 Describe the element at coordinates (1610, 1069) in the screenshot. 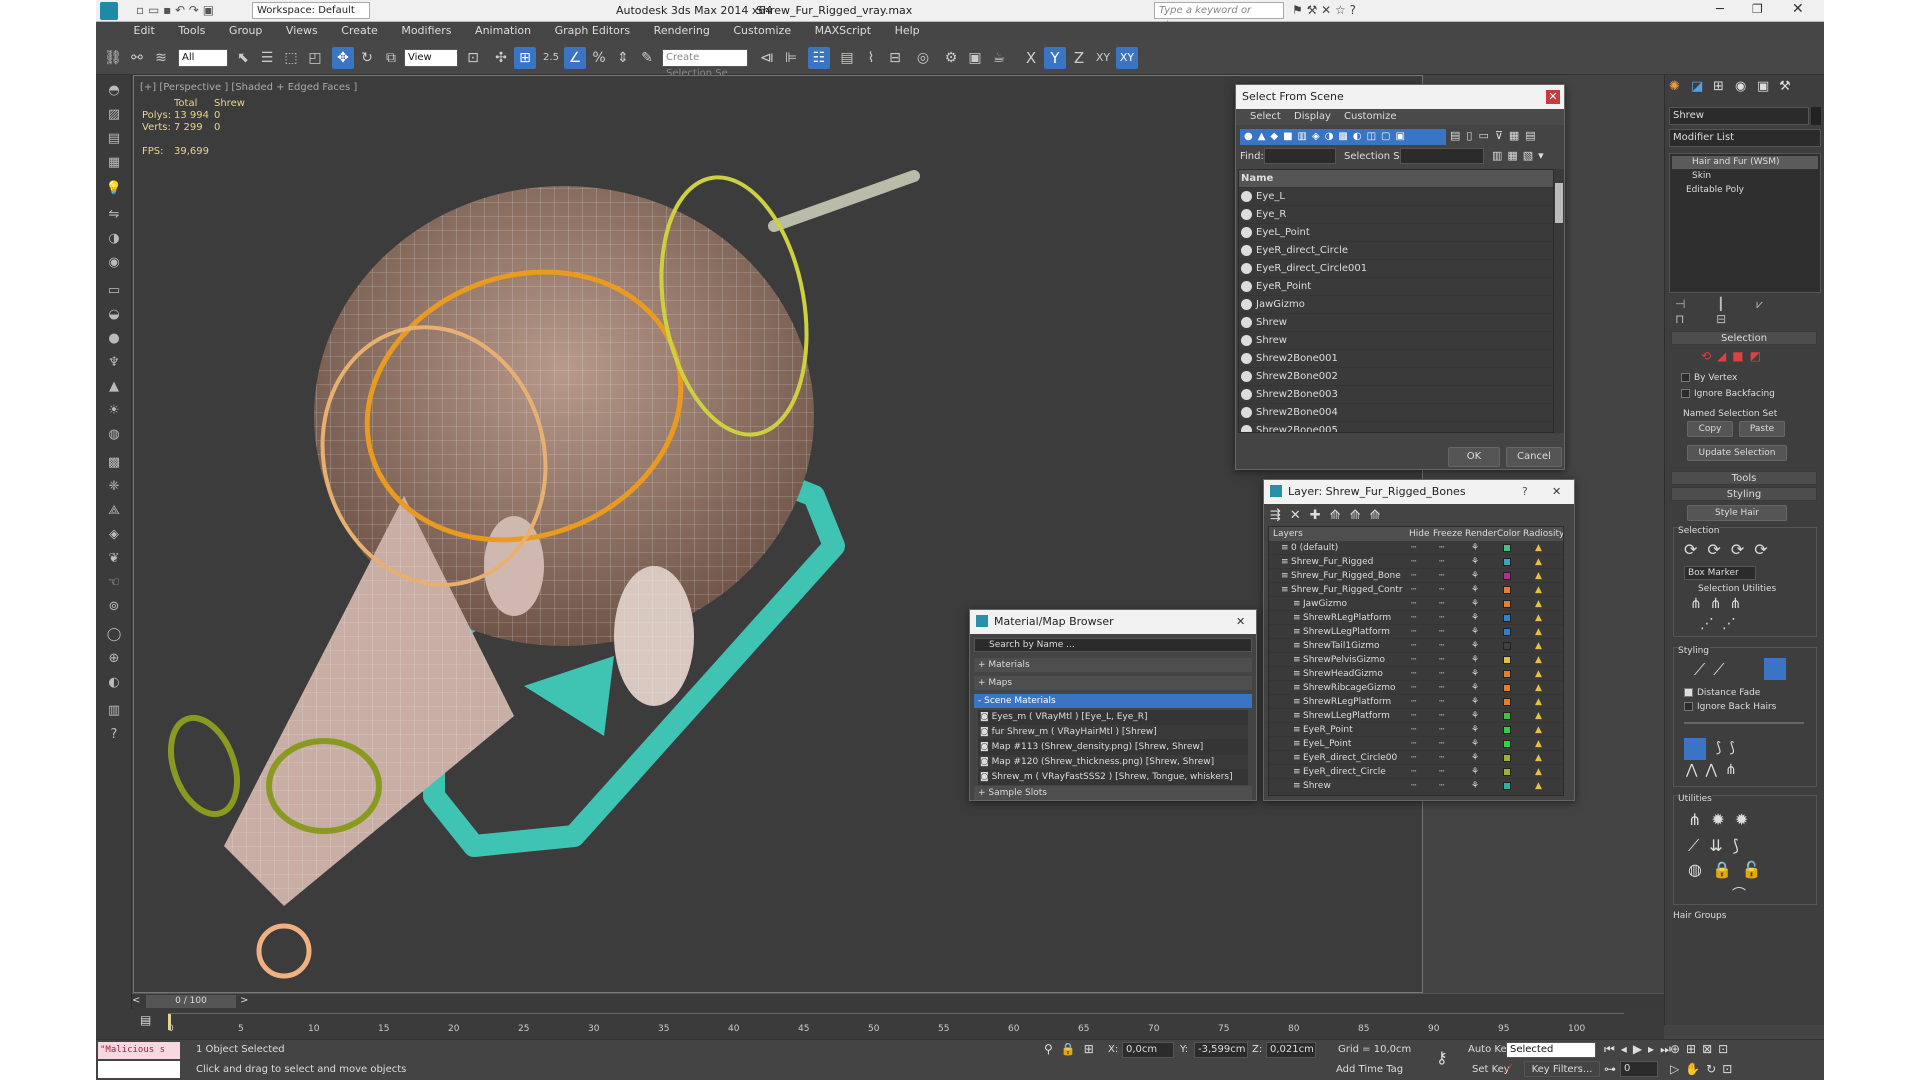

I see `key-mode-icon: ⊶` at that location.